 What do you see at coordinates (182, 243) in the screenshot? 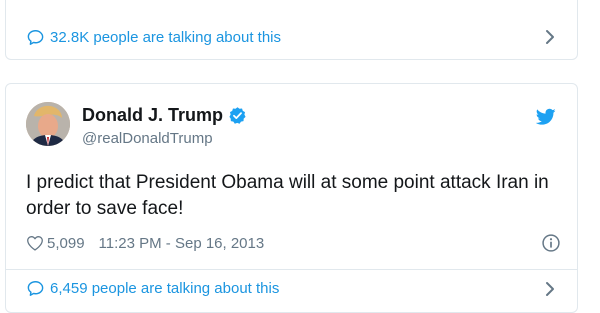
I see `timestamp: 11:23 PM - Sep 16, 2013` at bounding box center [182, 243].